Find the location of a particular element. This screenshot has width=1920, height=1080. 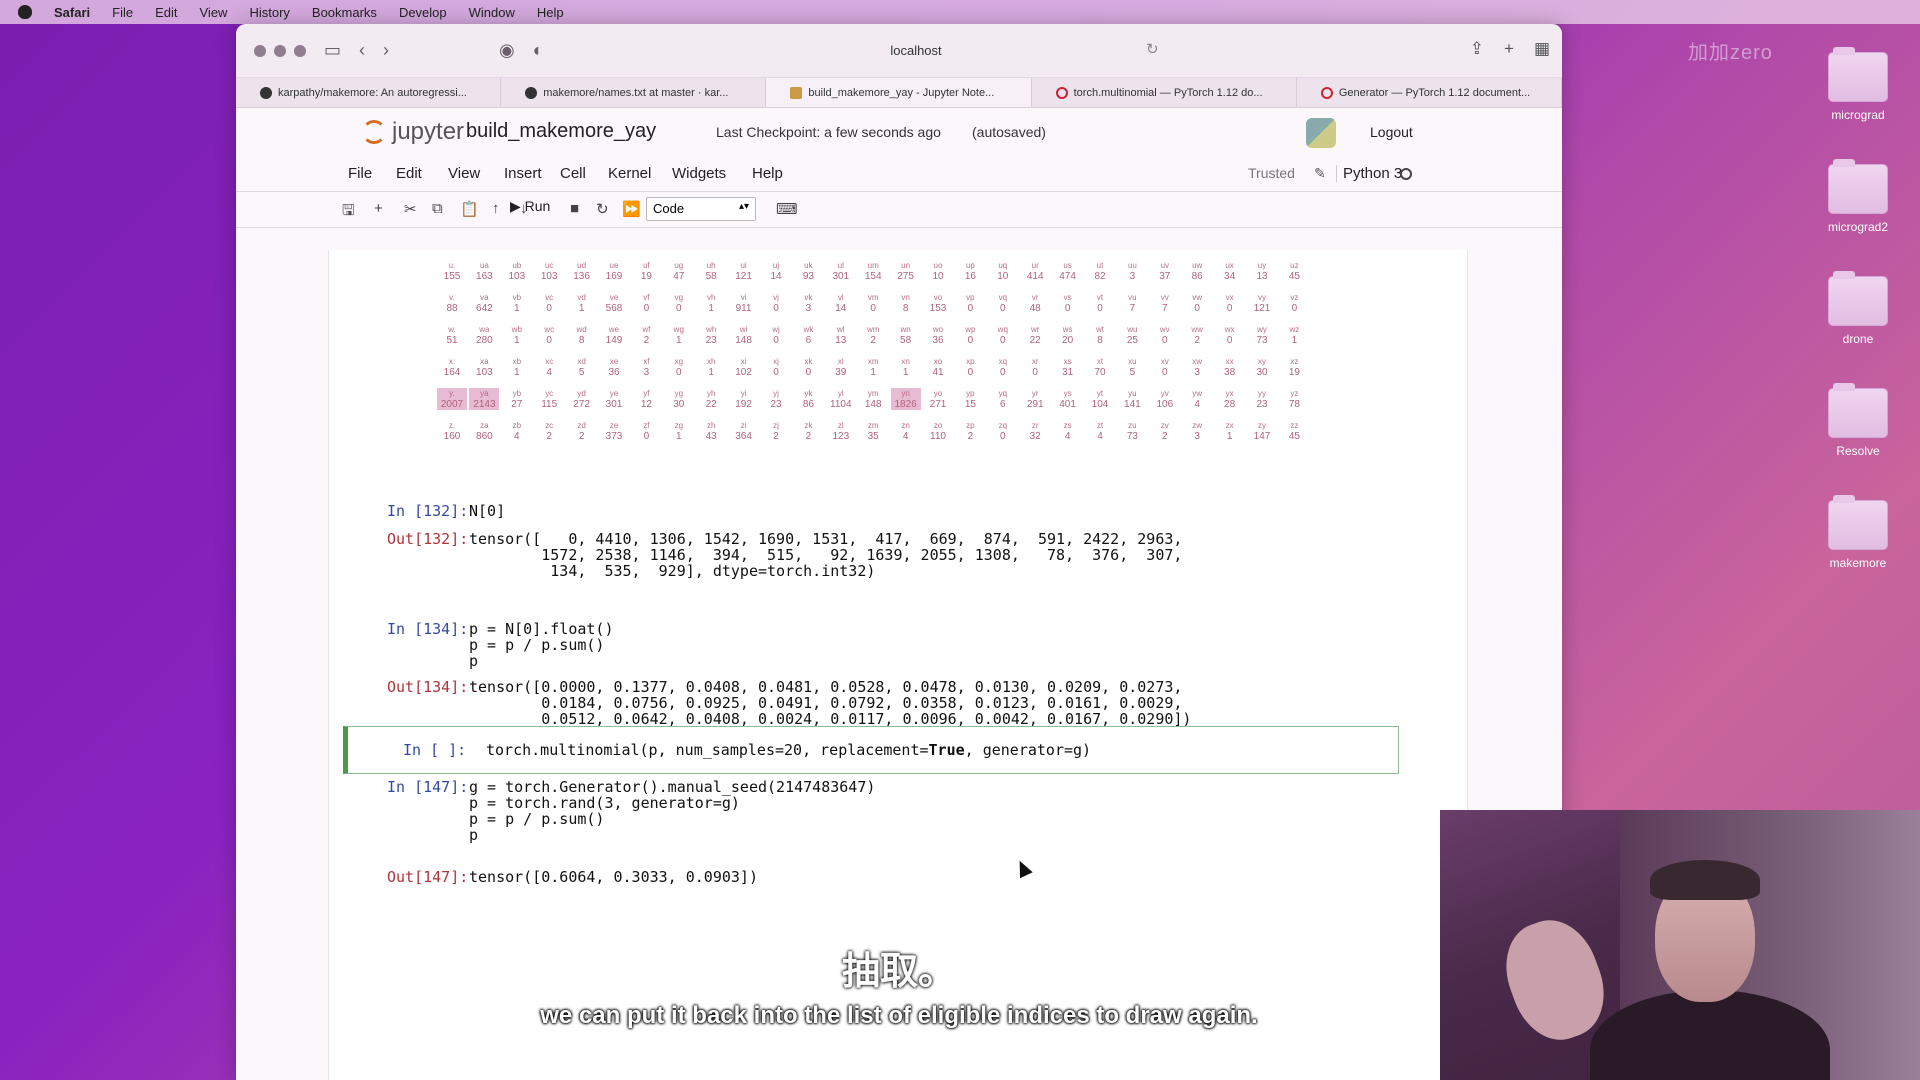

bigram-cell: uc 103 is located at coordinates (549, 271).